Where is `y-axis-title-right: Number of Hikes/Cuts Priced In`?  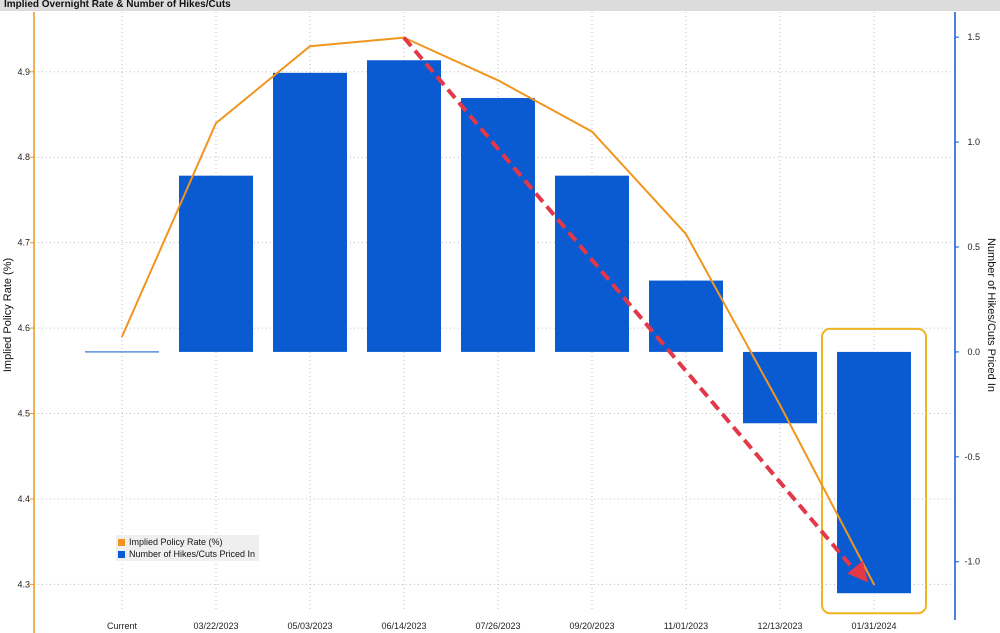 y-axis-title-right: Number of Hikes/Cuts Priced In is located at coordinates (991, 315).